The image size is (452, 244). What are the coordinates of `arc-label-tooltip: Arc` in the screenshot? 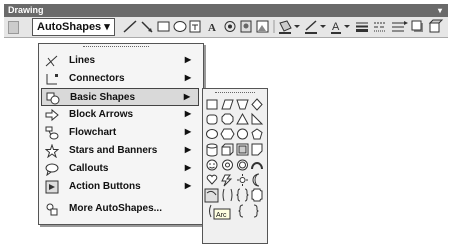 It's located at (222, 214).